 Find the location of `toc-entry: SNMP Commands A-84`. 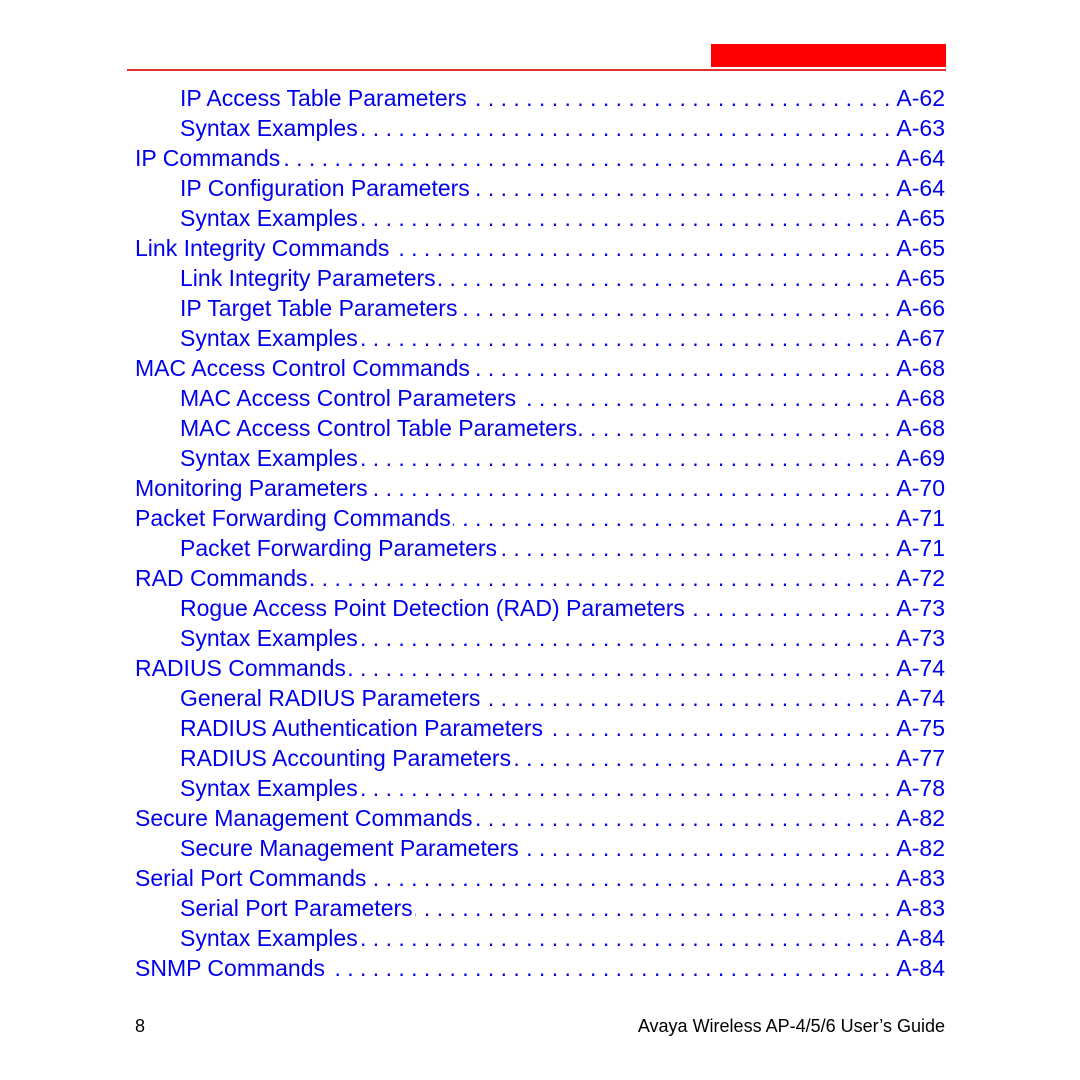

toc-entry: SNMP Commands A-84 is located at coordinates (540, 968).